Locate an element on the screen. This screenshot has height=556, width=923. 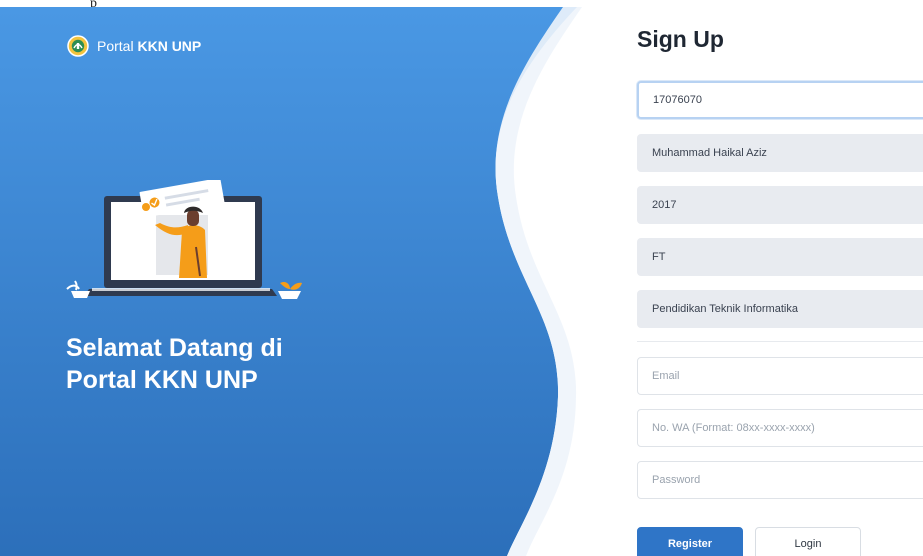
nim-value: 17076070 is located at coordinates (677, 100).